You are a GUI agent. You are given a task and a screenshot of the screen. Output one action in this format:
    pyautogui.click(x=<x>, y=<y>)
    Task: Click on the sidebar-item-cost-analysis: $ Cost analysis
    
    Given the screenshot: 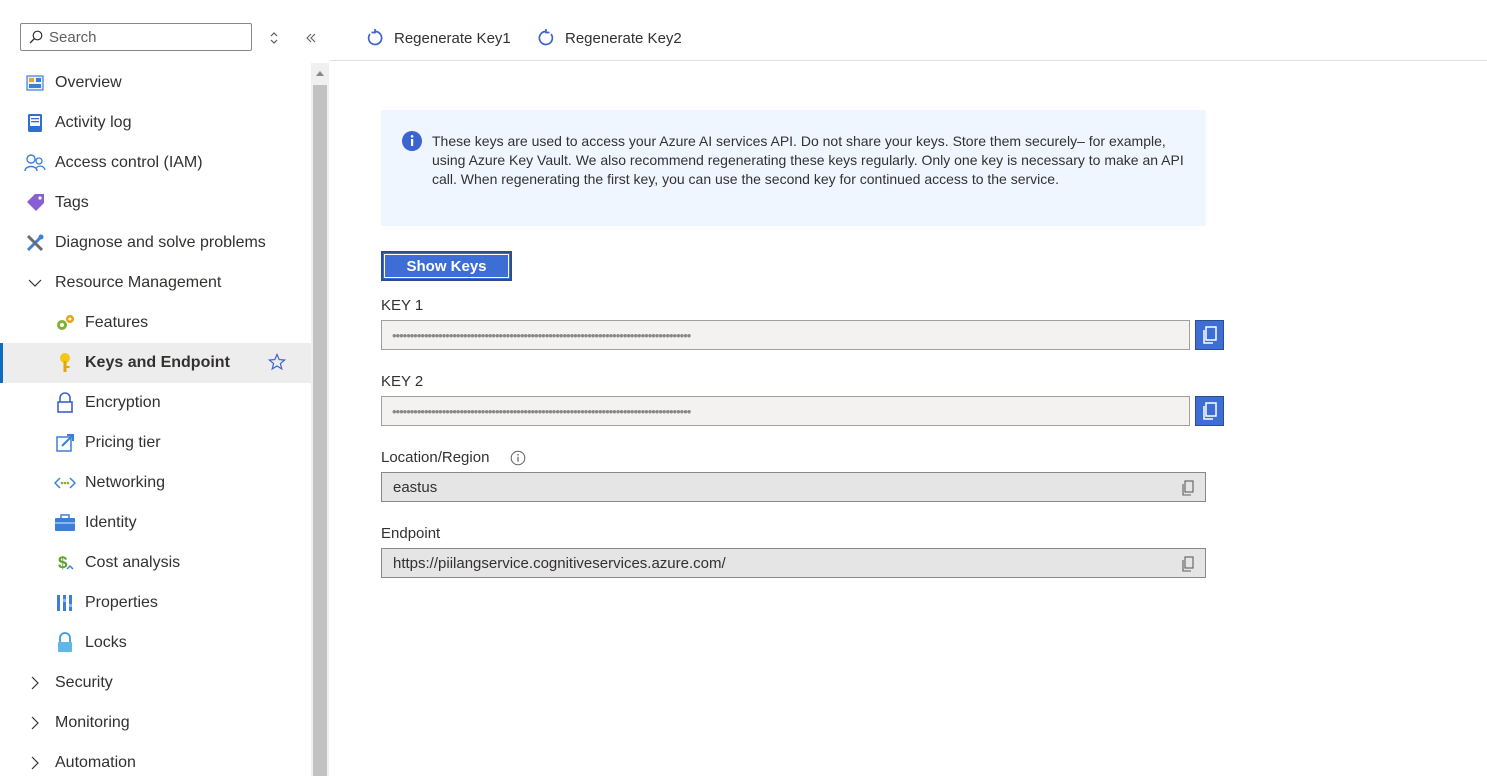 What is the action you would take?
    pyautogui.click(x=155, y=563)
    